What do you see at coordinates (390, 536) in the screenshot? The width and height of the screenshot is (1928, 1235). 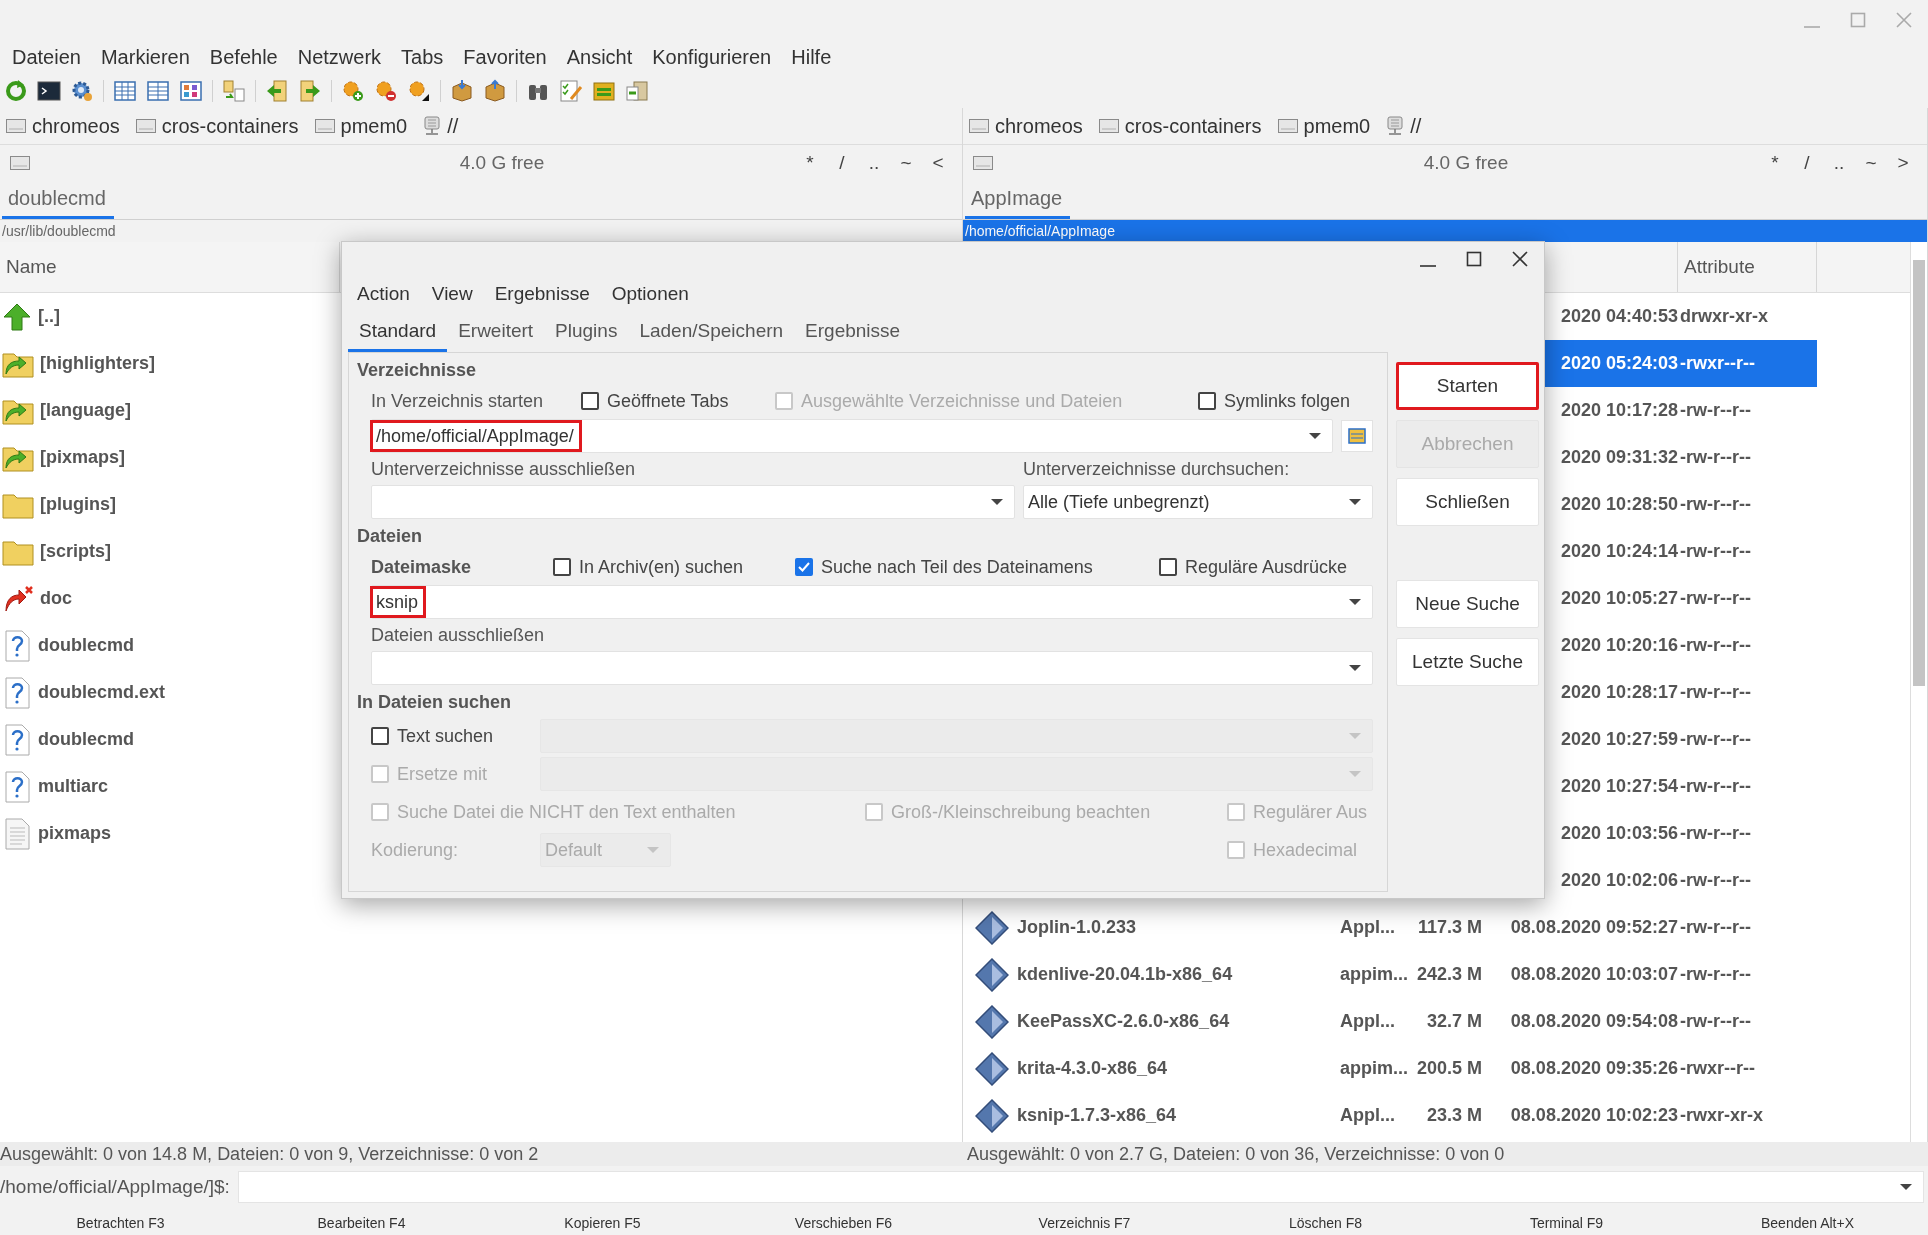 I see `section-heading: Dateien` at bounding box center [390, 536].